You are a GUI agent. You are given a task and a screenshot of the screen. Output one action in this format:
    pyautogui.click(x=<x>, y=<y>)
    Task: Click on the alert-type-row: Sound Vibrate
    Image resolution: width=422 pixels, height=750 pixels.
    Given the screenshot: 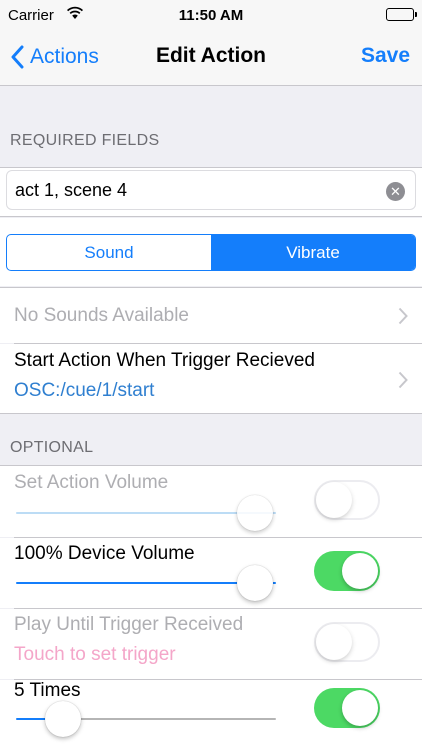 What is the action you would take?
    pyautogui.click(x=211, y=252)
    